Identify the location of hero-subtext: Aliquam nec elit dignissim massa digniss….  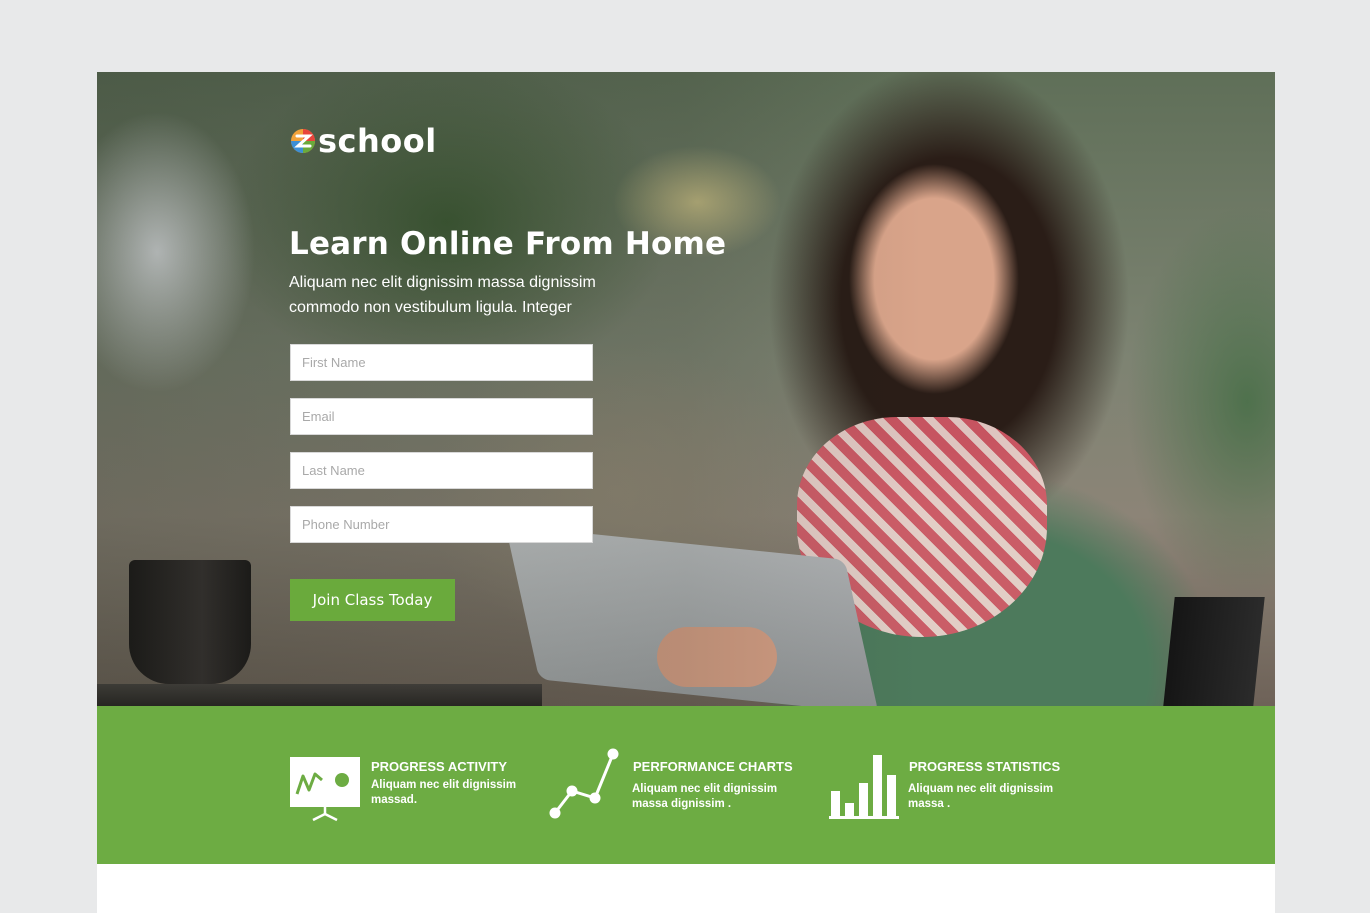
(442, 295).